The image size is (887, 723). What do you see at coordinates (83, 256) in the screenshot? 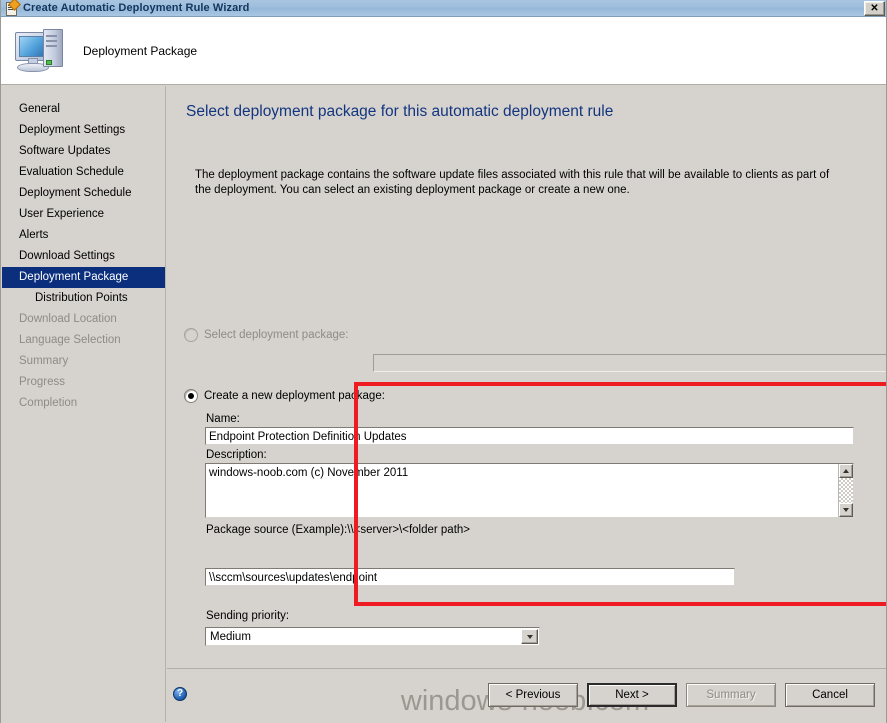
I see `sidebar-item-download-settings: Download Settings` at bounding box center [83, 256].